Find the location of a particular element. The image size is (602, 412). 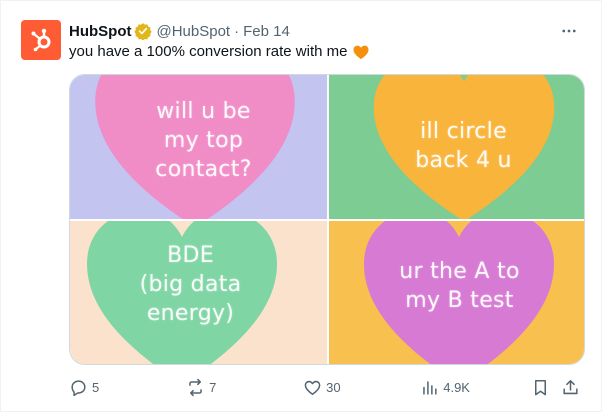

reply-icon is located at coordinates (78, 387).